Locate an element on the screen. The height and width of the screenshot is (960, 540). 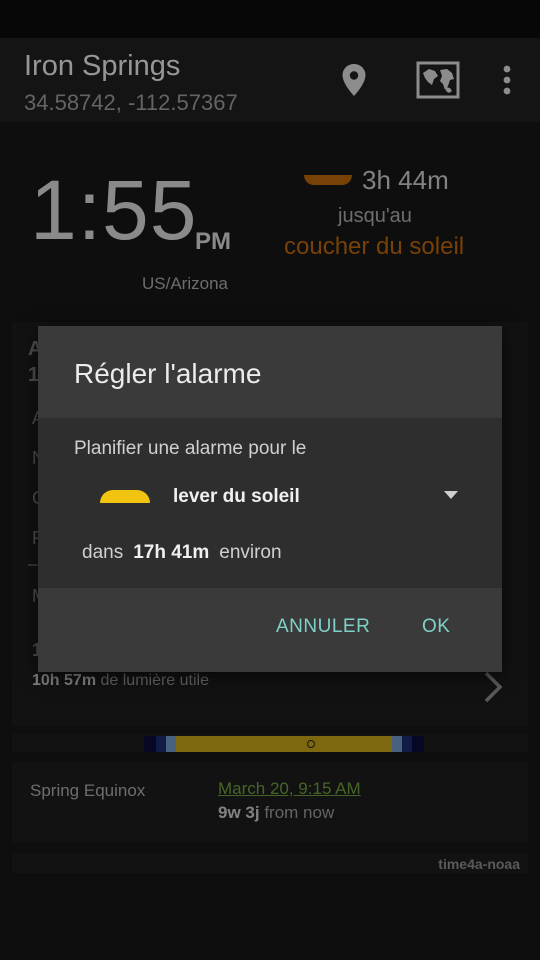
sunrise-icon is located at coordinates (125, 497).